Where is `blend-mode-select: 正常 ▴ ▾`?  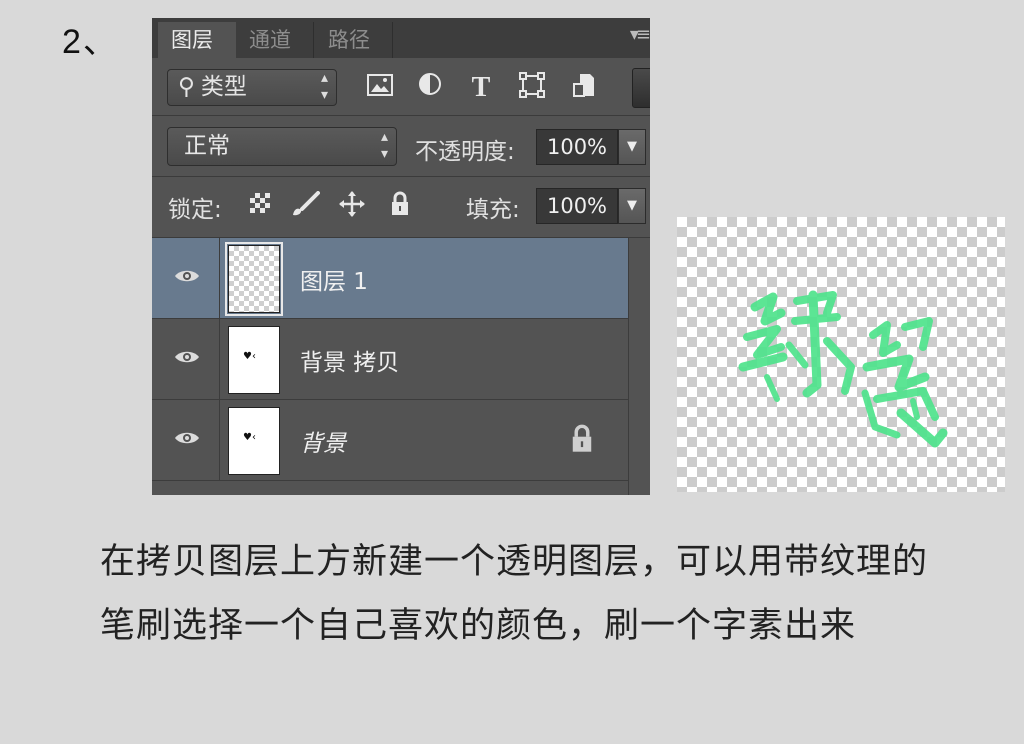 blend-mode-select: 正常 ▴ ▾ is located at coordinates (282, 146).